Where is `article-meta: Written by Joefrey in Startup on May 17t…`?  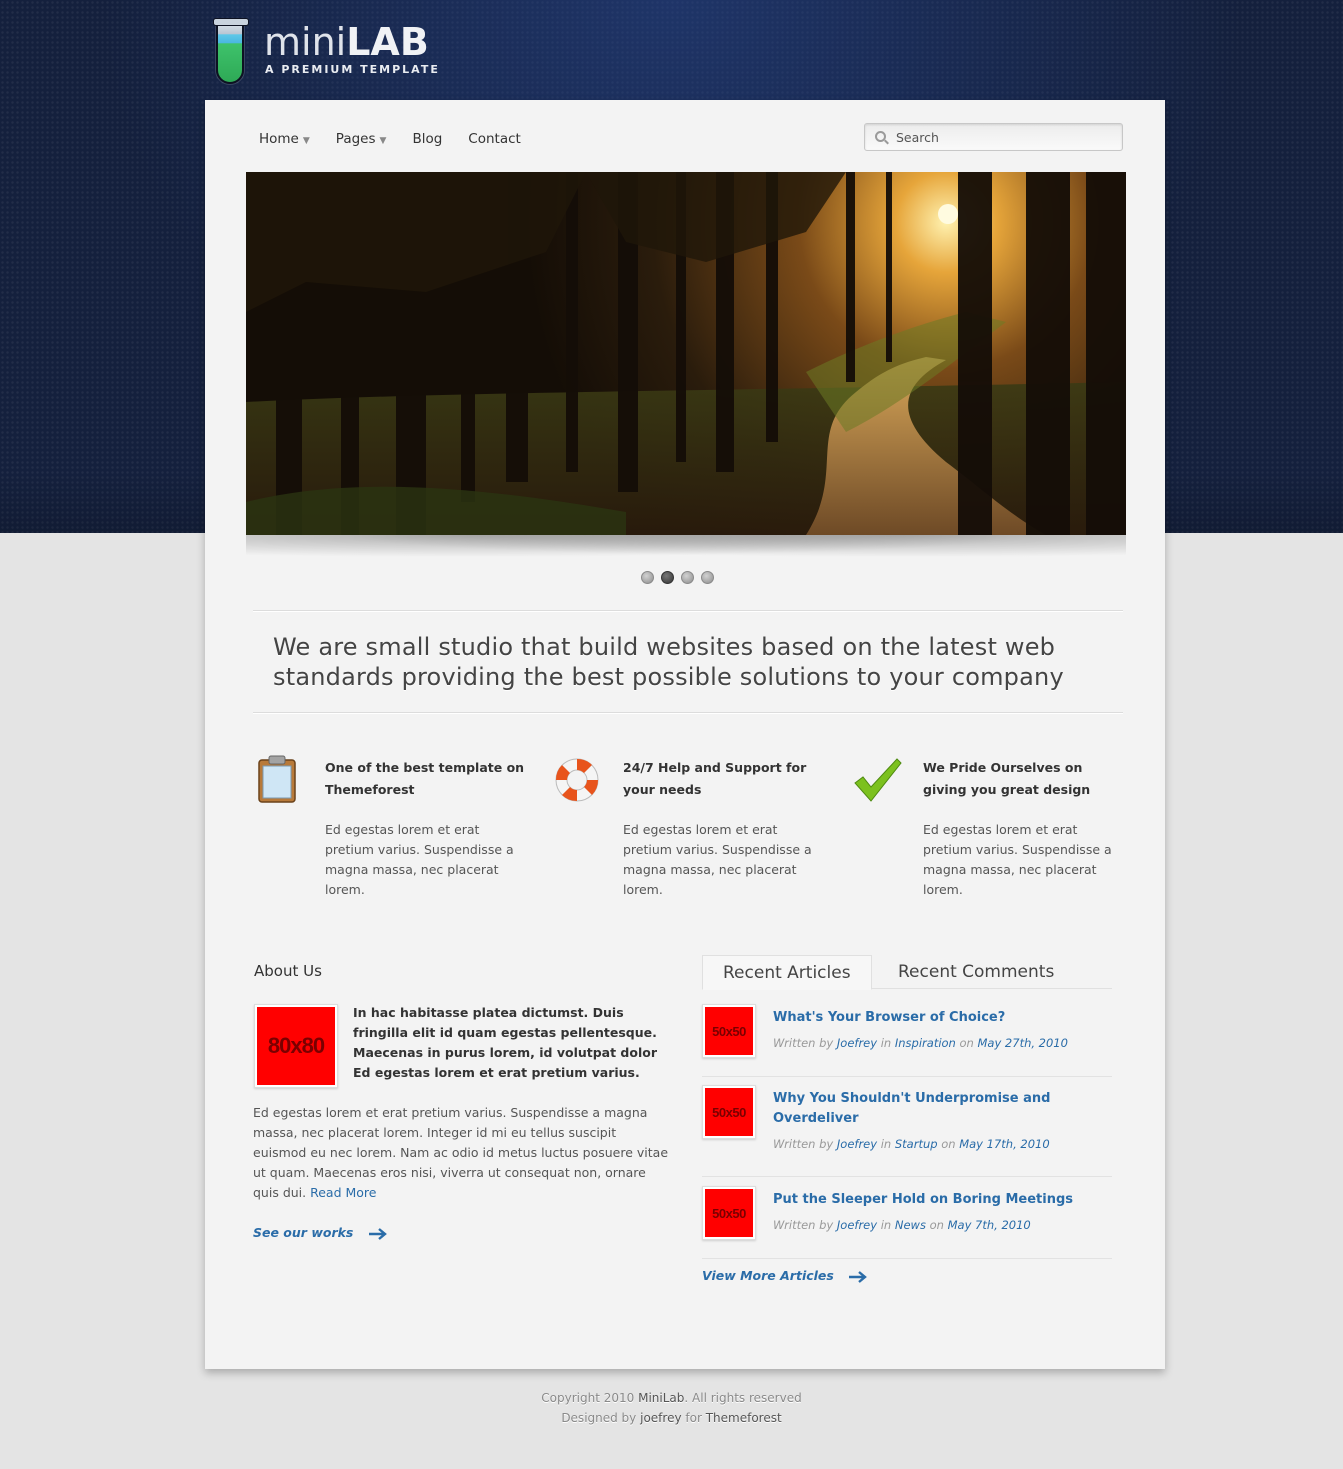 article-meta: Written by Joefrey in Startup on May 17t… is located at coordinates (911, 1144).